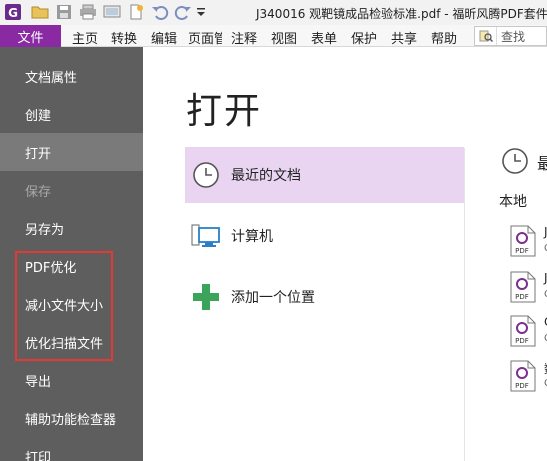 Image resolution: width=547 pixels, height=461 pixels. Describe the element at coordinates (513, 202) in the screenshot. I see `local-section-label: 本地` at that location.